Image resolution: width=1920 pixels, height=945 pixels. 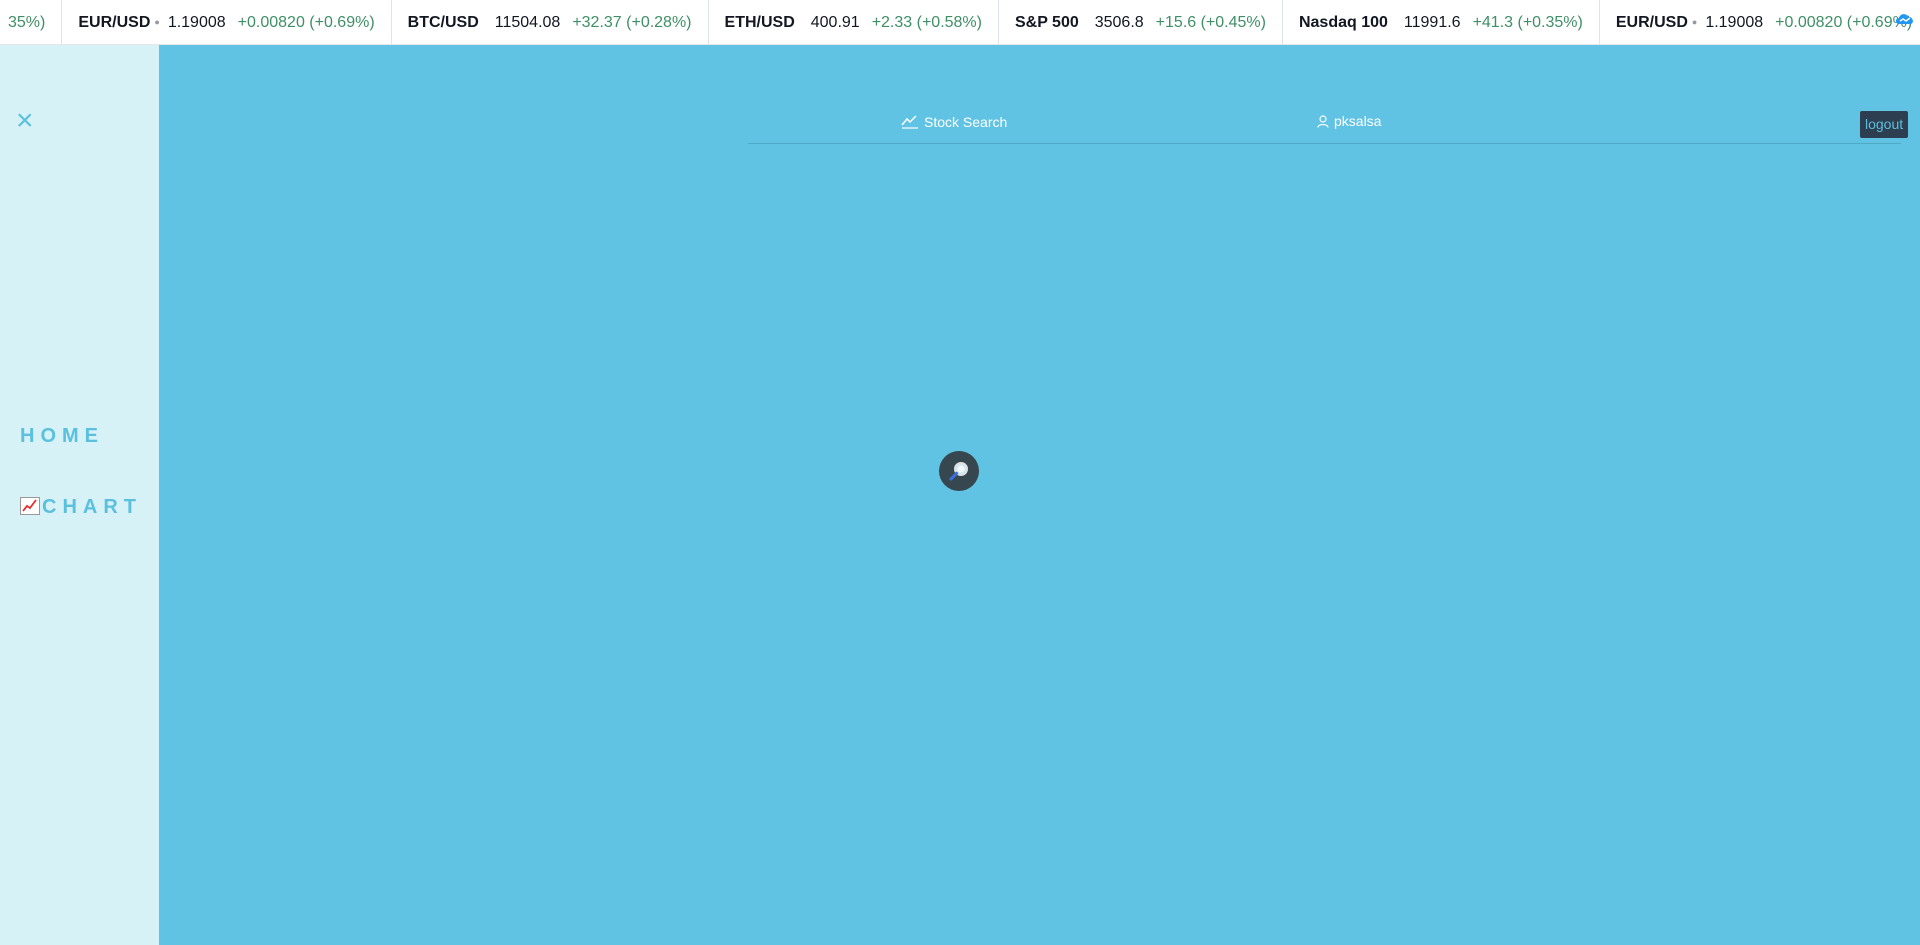 I want to click on ticker-item: S&P 500 3506.8 +15.6 (+0.45%), so click(x=1141, y=22).